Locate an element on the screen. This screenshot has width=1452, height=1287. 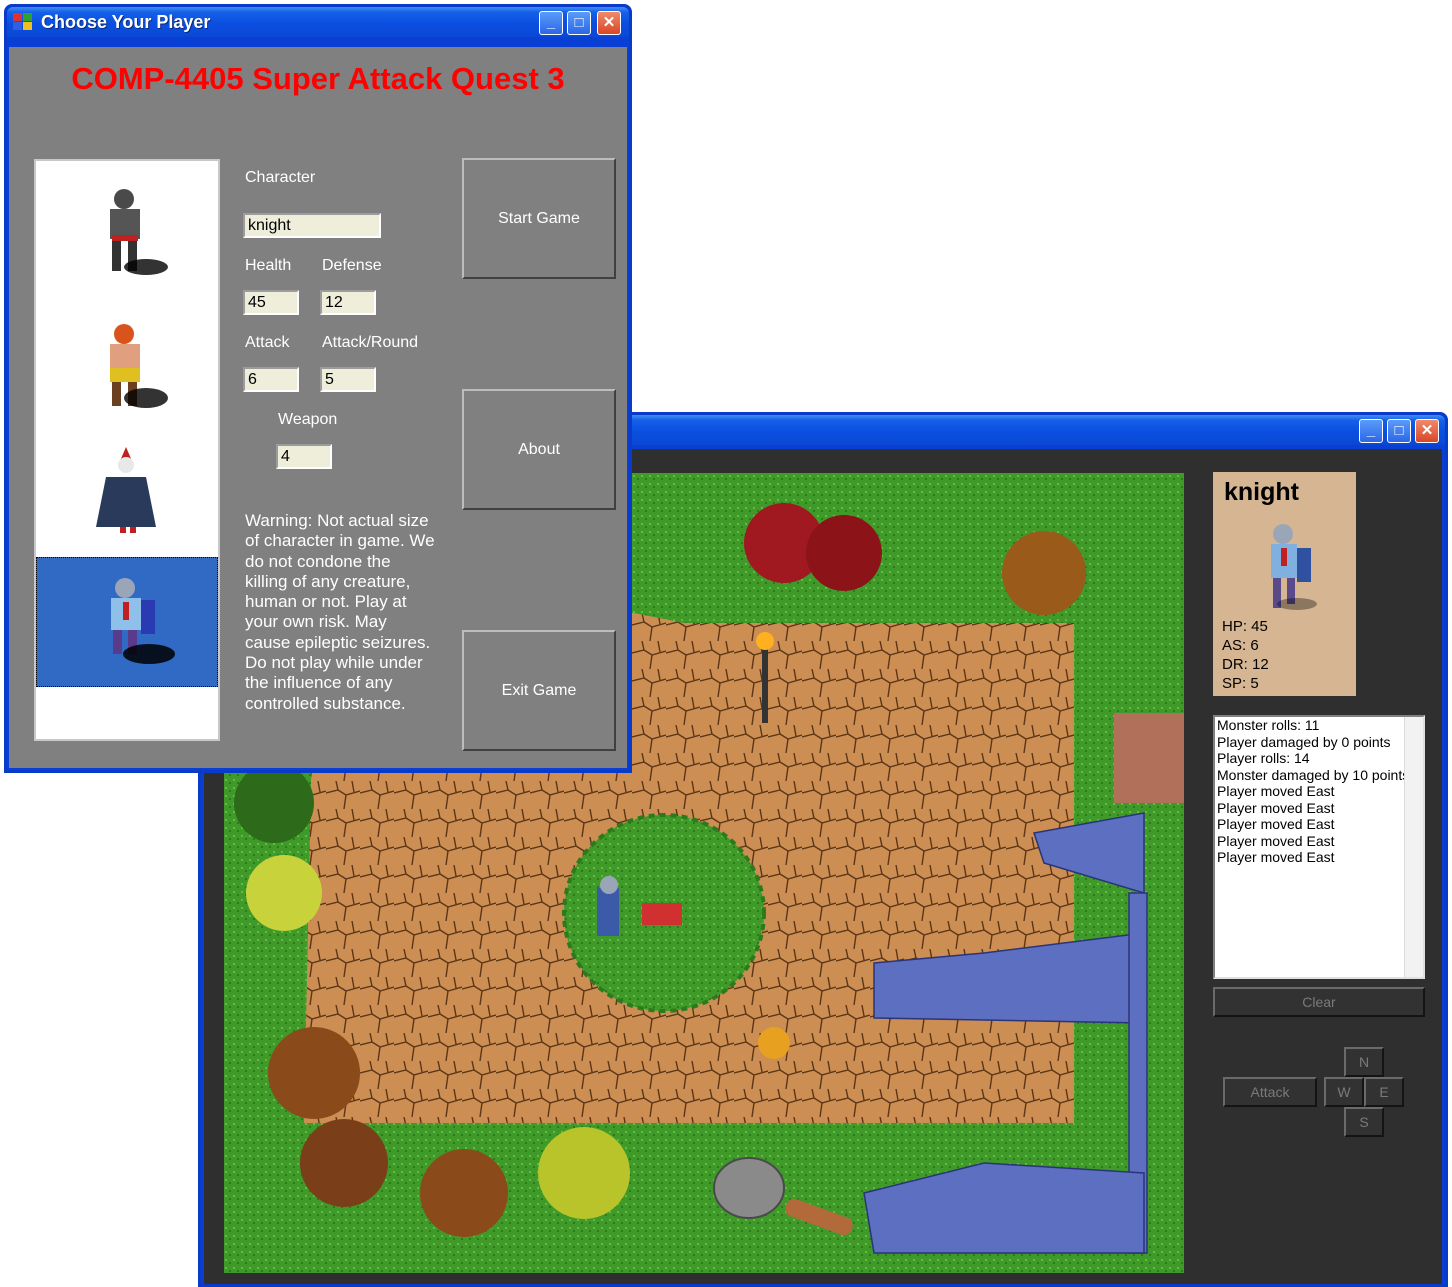
log-line: Monster rolls: 11 is located at coordinates (1268, 725).